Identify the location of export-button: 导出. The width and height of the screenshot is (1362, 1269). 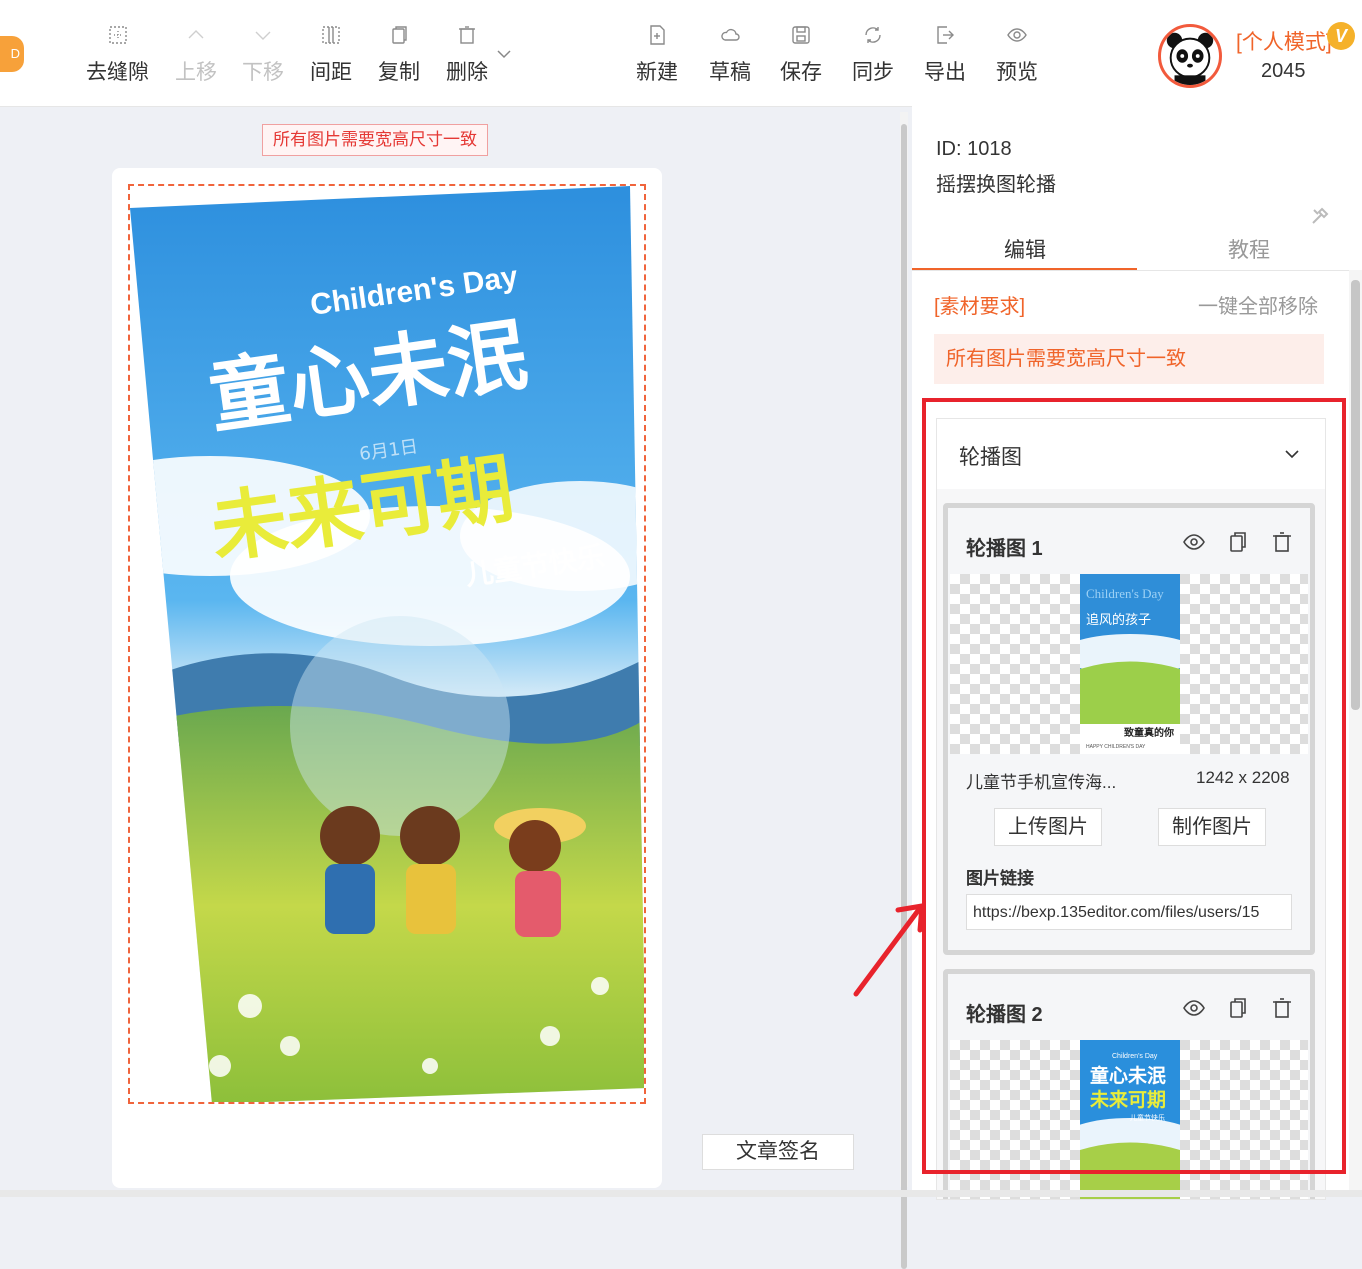
(945, 55).